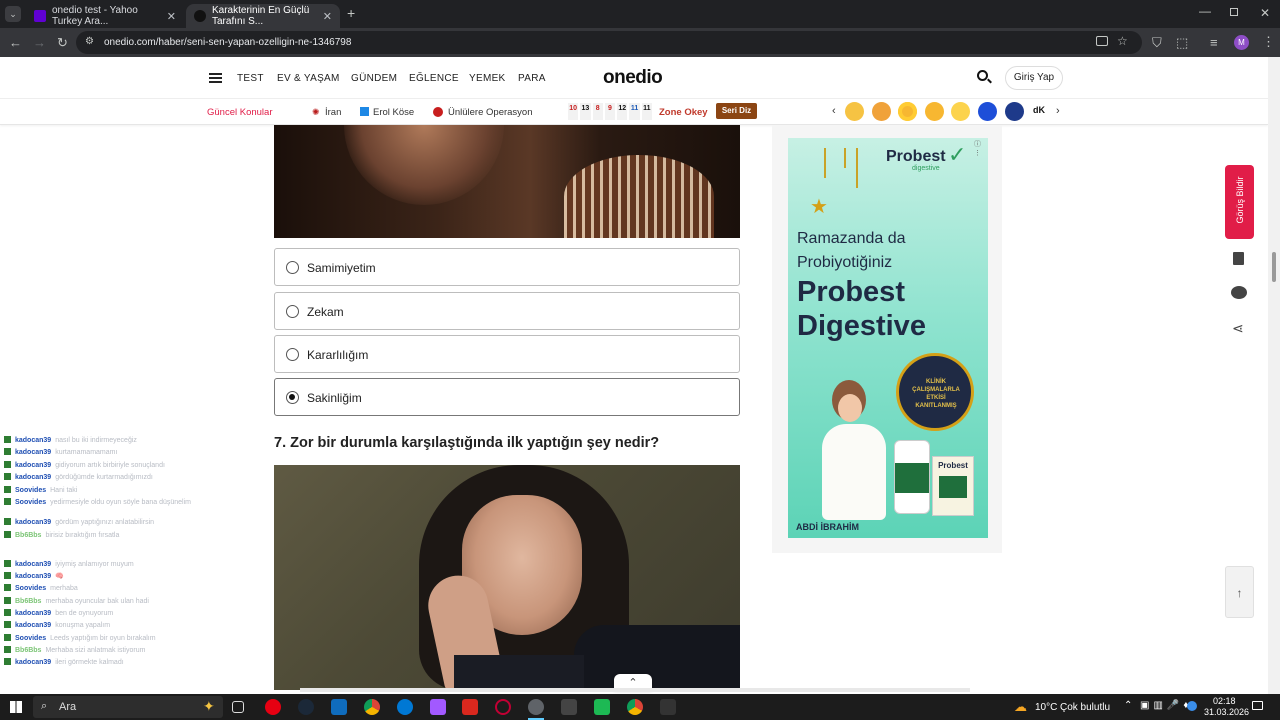  Describe the element at coordinates (585, 111) in the screenshot. I see `okey-tile: 13` at that location.